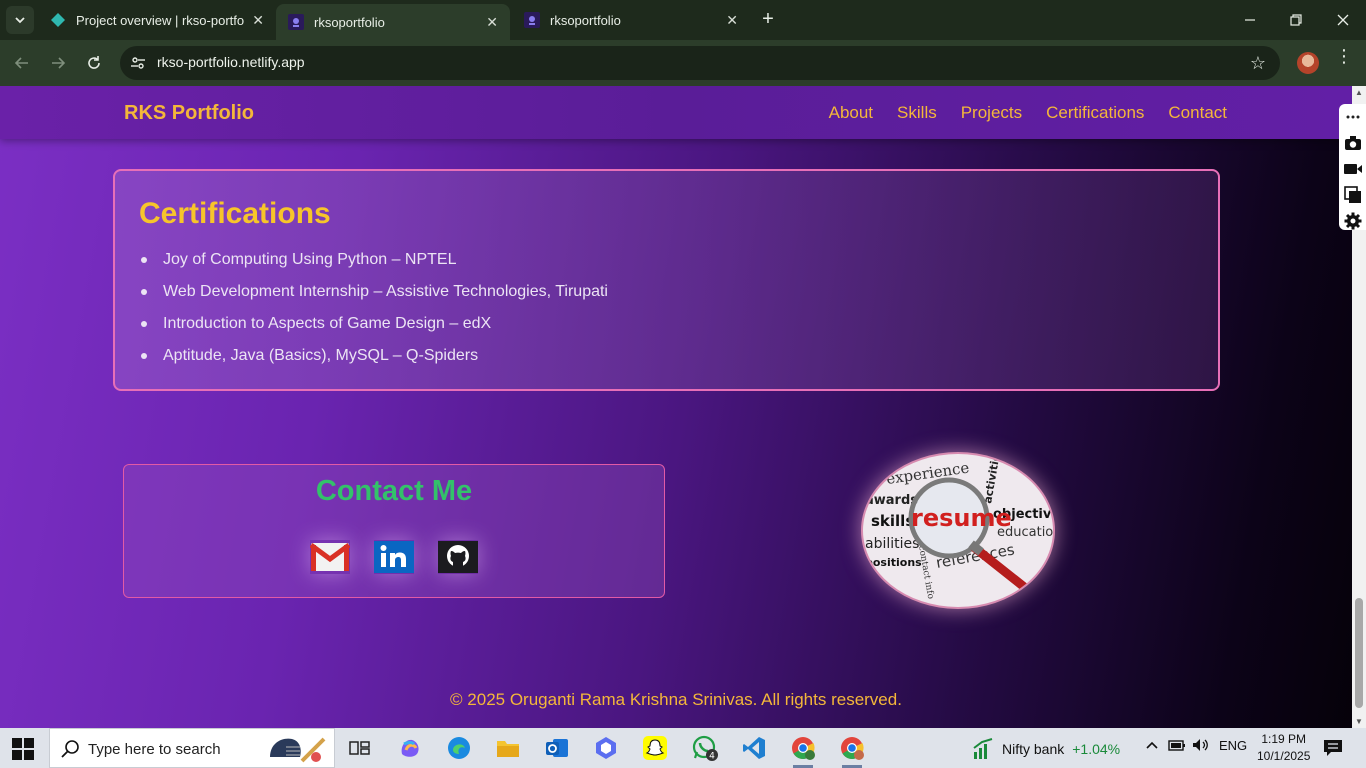 The image size is (1366, 768). I want to click on tab-rksoportfolio-active: rksoportfolio ✕, so click(393, 22).